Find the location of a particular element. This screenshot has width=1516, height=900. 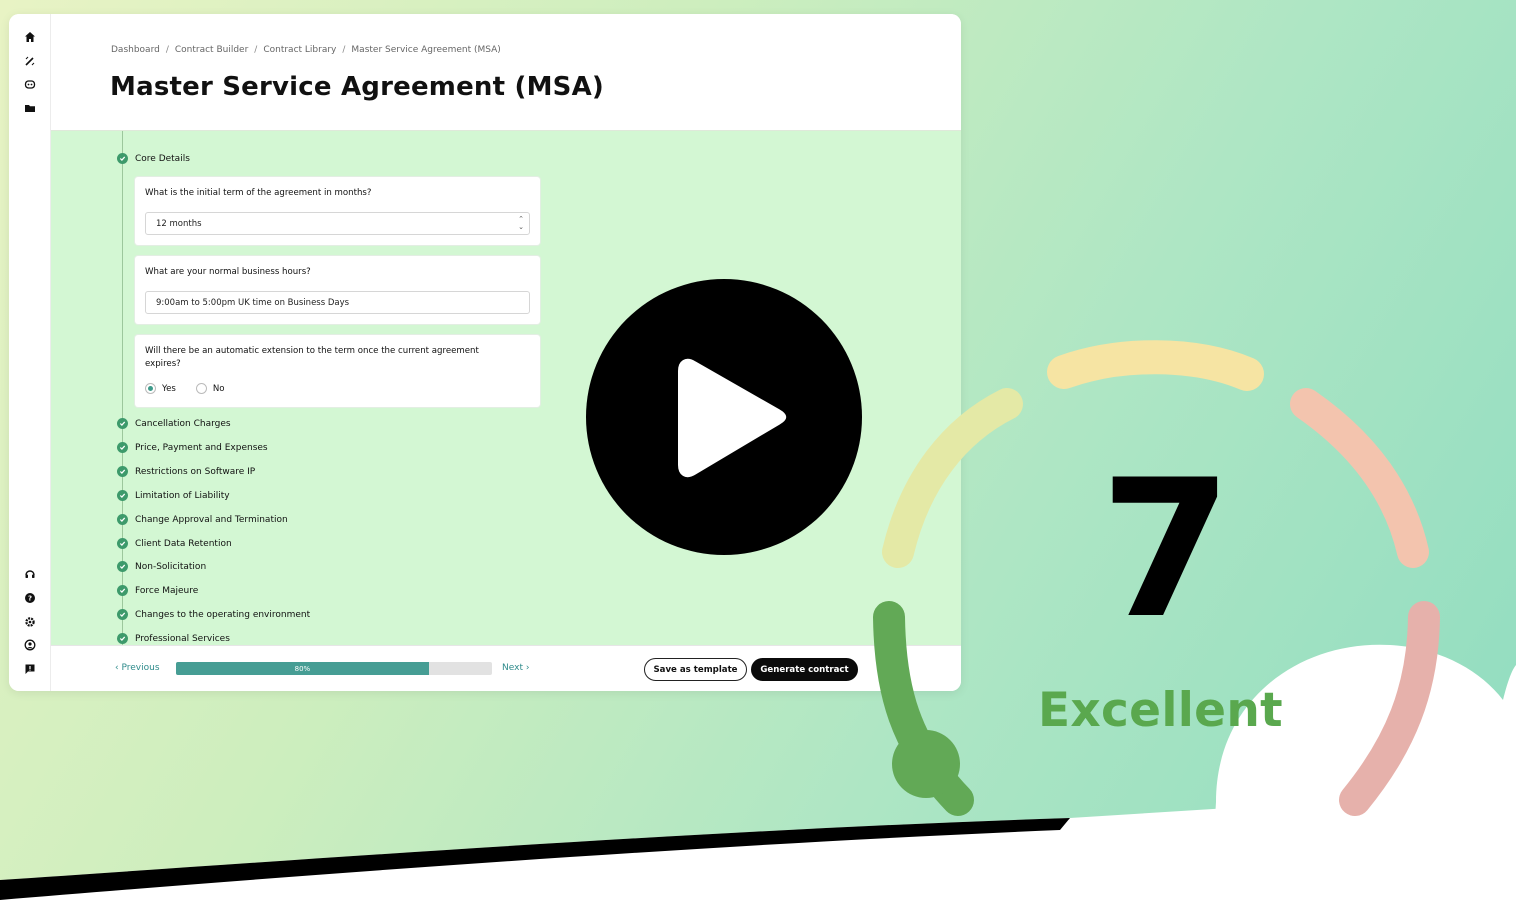

step-label: Price, Payment and Expenses is located at coordinates (201, 447).